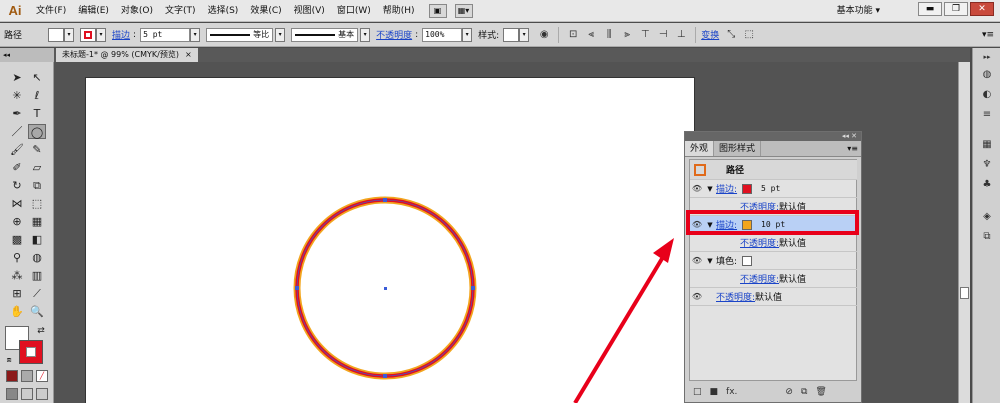 The width and height of the screenshot is (1000, 403). I want to click on scale-tool-icon: ⧉, so click(37, 185).